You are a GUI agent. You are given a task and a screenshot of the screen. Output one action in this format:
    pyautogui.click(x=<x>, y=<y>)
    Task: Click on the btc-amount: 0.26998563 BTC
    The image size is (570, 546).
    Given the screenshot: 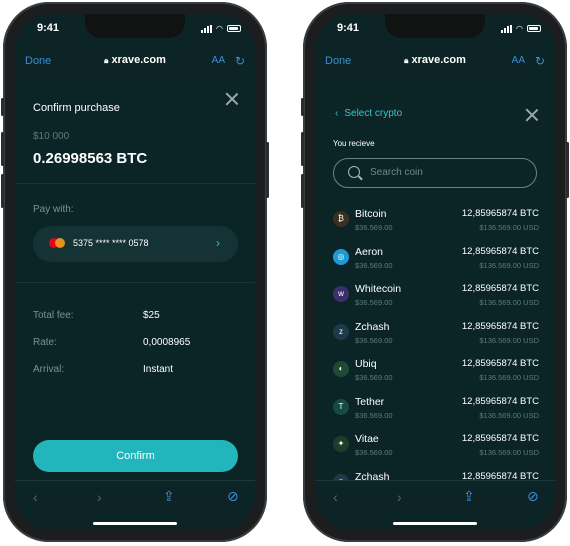 What is the action you would take?
    pyautogui.click(x=90, y=158)
    